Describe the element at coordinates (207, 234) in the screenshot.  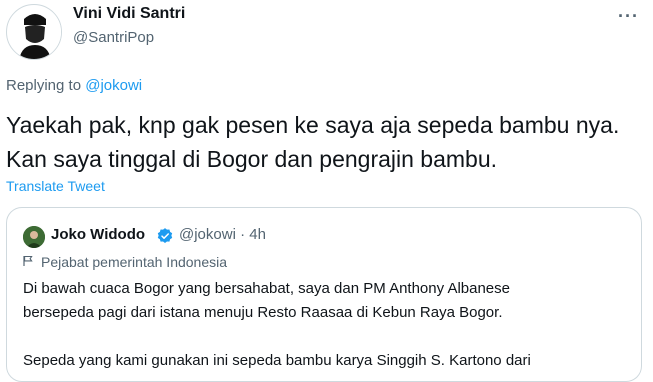
I see `quoted-handle: @jokowi` at that location.